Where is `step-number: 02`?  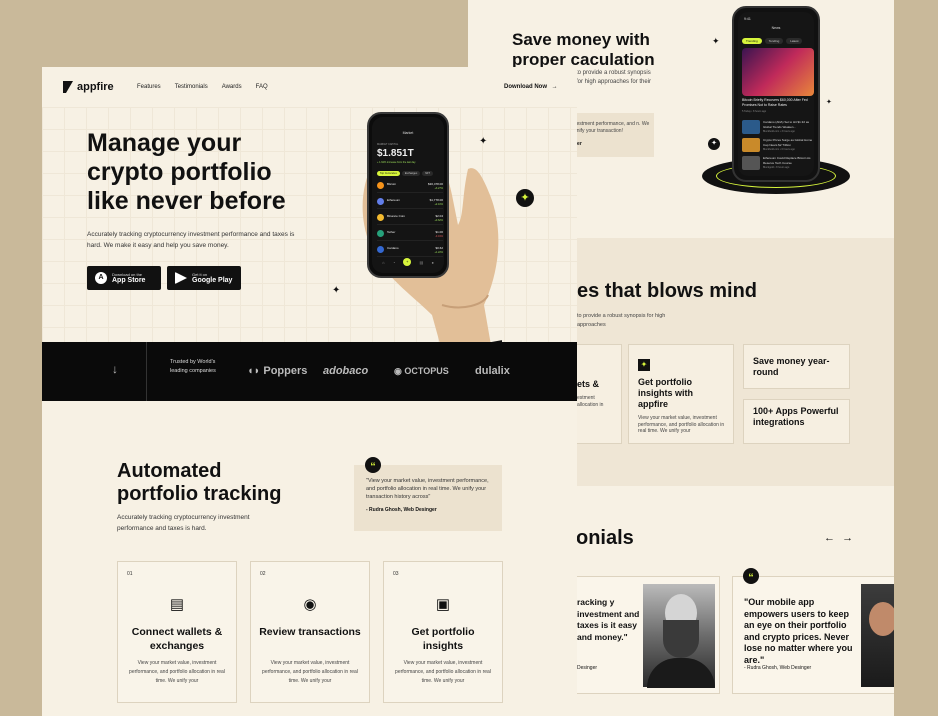 step-number: 02 is located at coordinates (263, 574).